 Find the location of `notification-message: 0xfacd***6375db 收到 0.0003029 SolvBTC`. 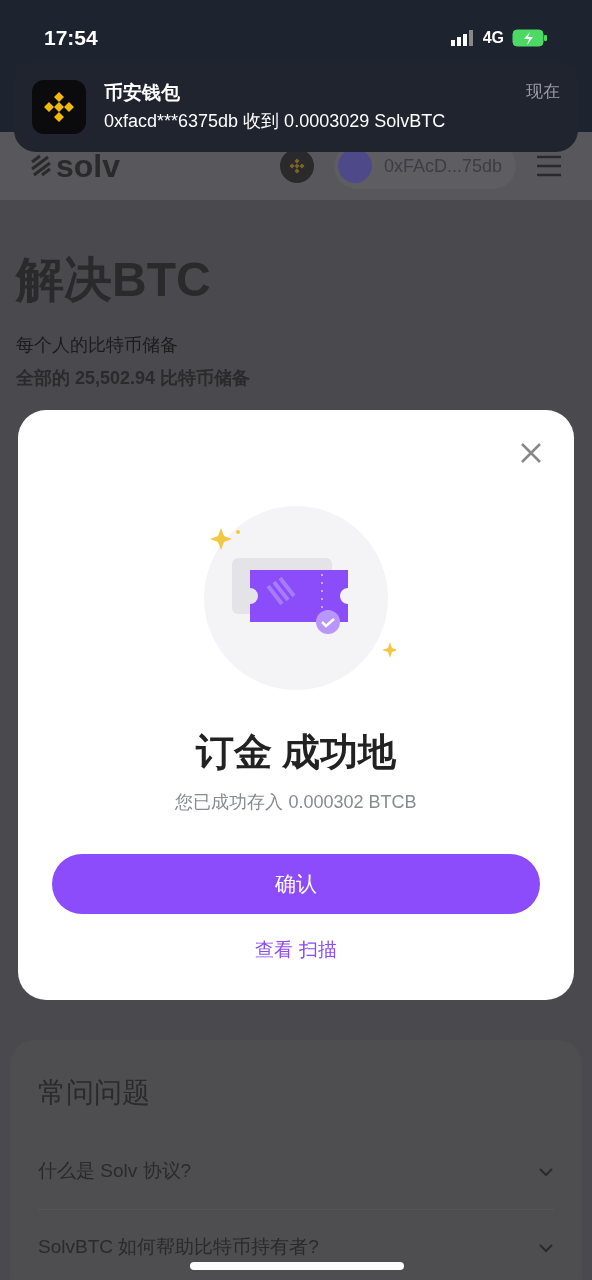

notification-message: 0xfacd***6375db 收到 0.0003029 SolvBTC is located at coordinates (275, 121).